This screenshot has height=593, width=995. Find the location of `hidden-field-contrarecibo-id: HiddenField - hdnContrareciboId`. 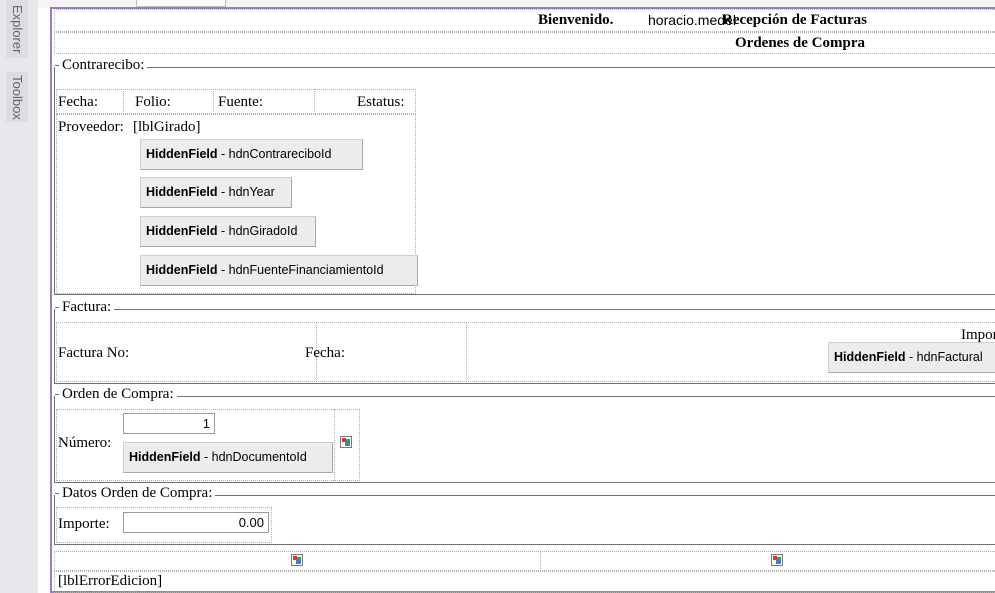

hidden-field-contrarecibo-id: HiddenField - hdnContrareciboId is located at coordinates (251, 154).